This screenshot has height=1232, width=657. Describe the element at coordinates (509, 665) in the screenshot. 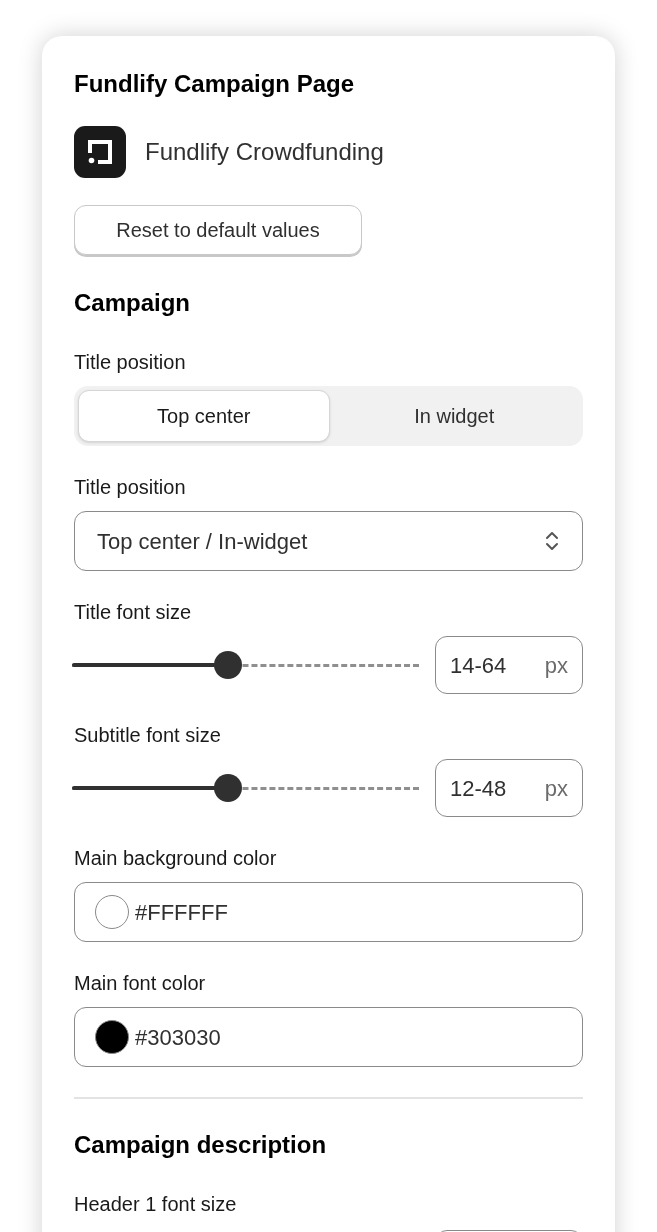

I see `number-field: 14-64 px` at that location.